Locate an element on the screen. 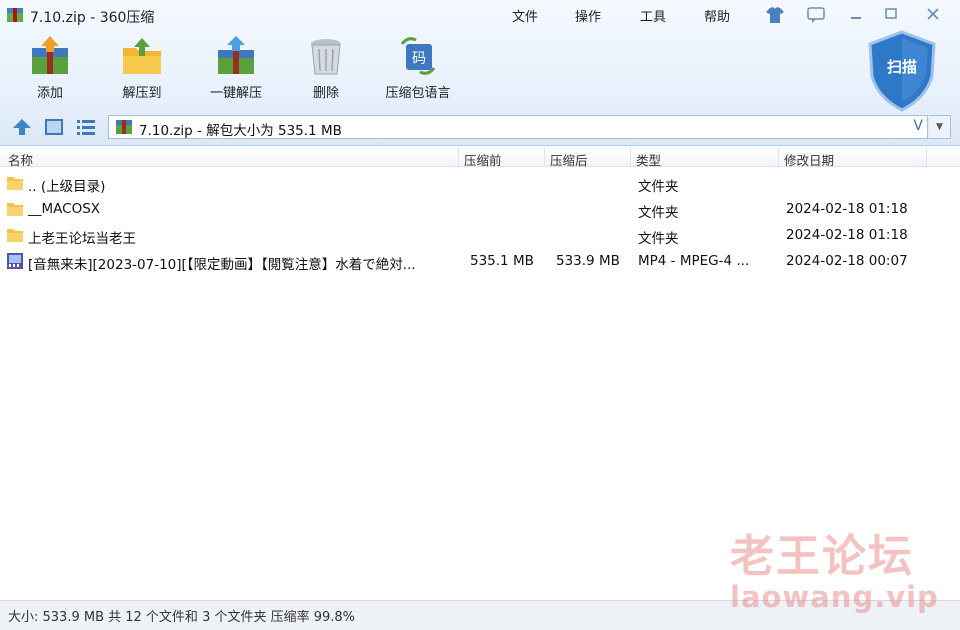  zip-file-icon is located at coordinates (124, 127).